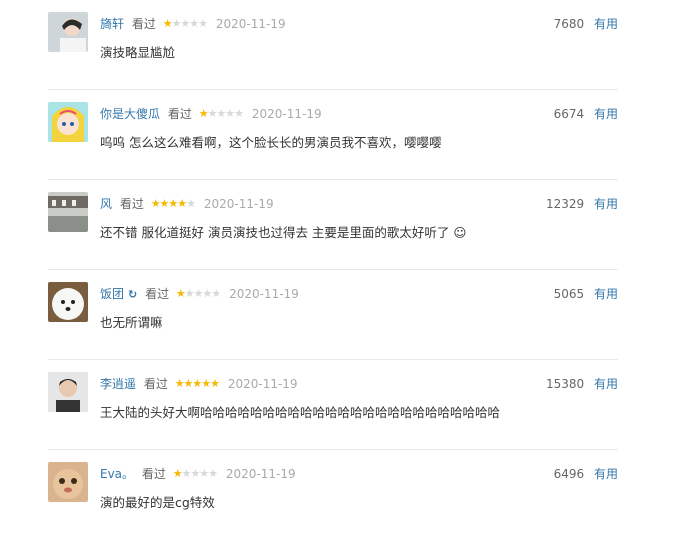  I want to click on star-filled-icon: ★★★★★, so click(197, 383).